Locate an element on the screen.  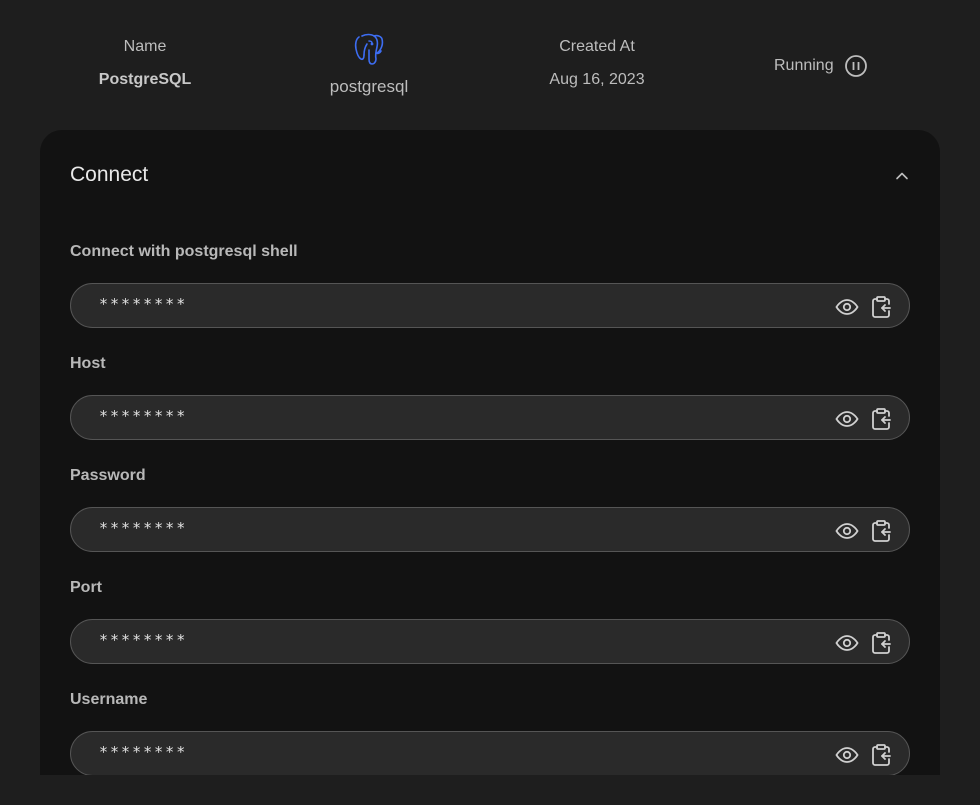
engine-column: postgresql is located at coordinates (369, 65).